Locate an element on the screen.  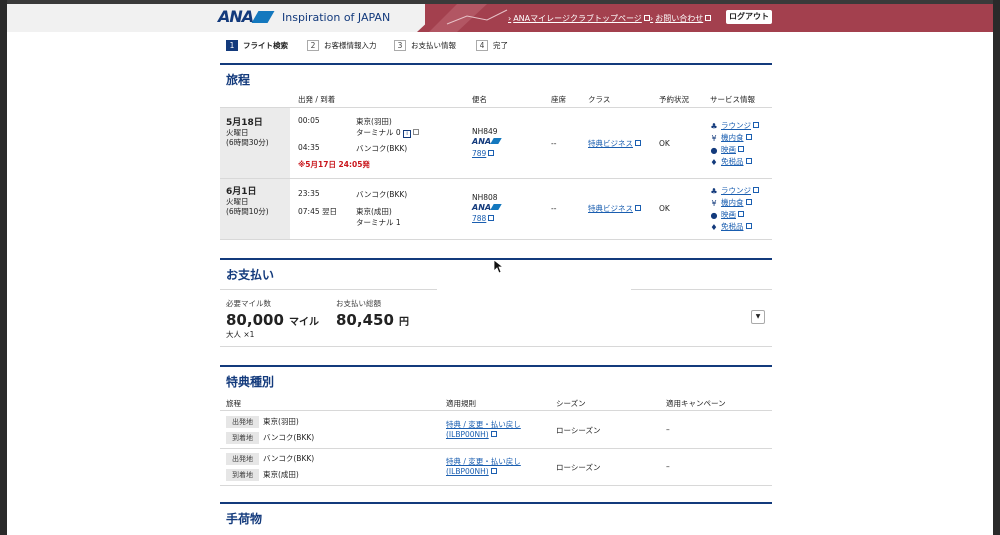
dutyfree-icon: ♦ is located at coordinates (714, 227).